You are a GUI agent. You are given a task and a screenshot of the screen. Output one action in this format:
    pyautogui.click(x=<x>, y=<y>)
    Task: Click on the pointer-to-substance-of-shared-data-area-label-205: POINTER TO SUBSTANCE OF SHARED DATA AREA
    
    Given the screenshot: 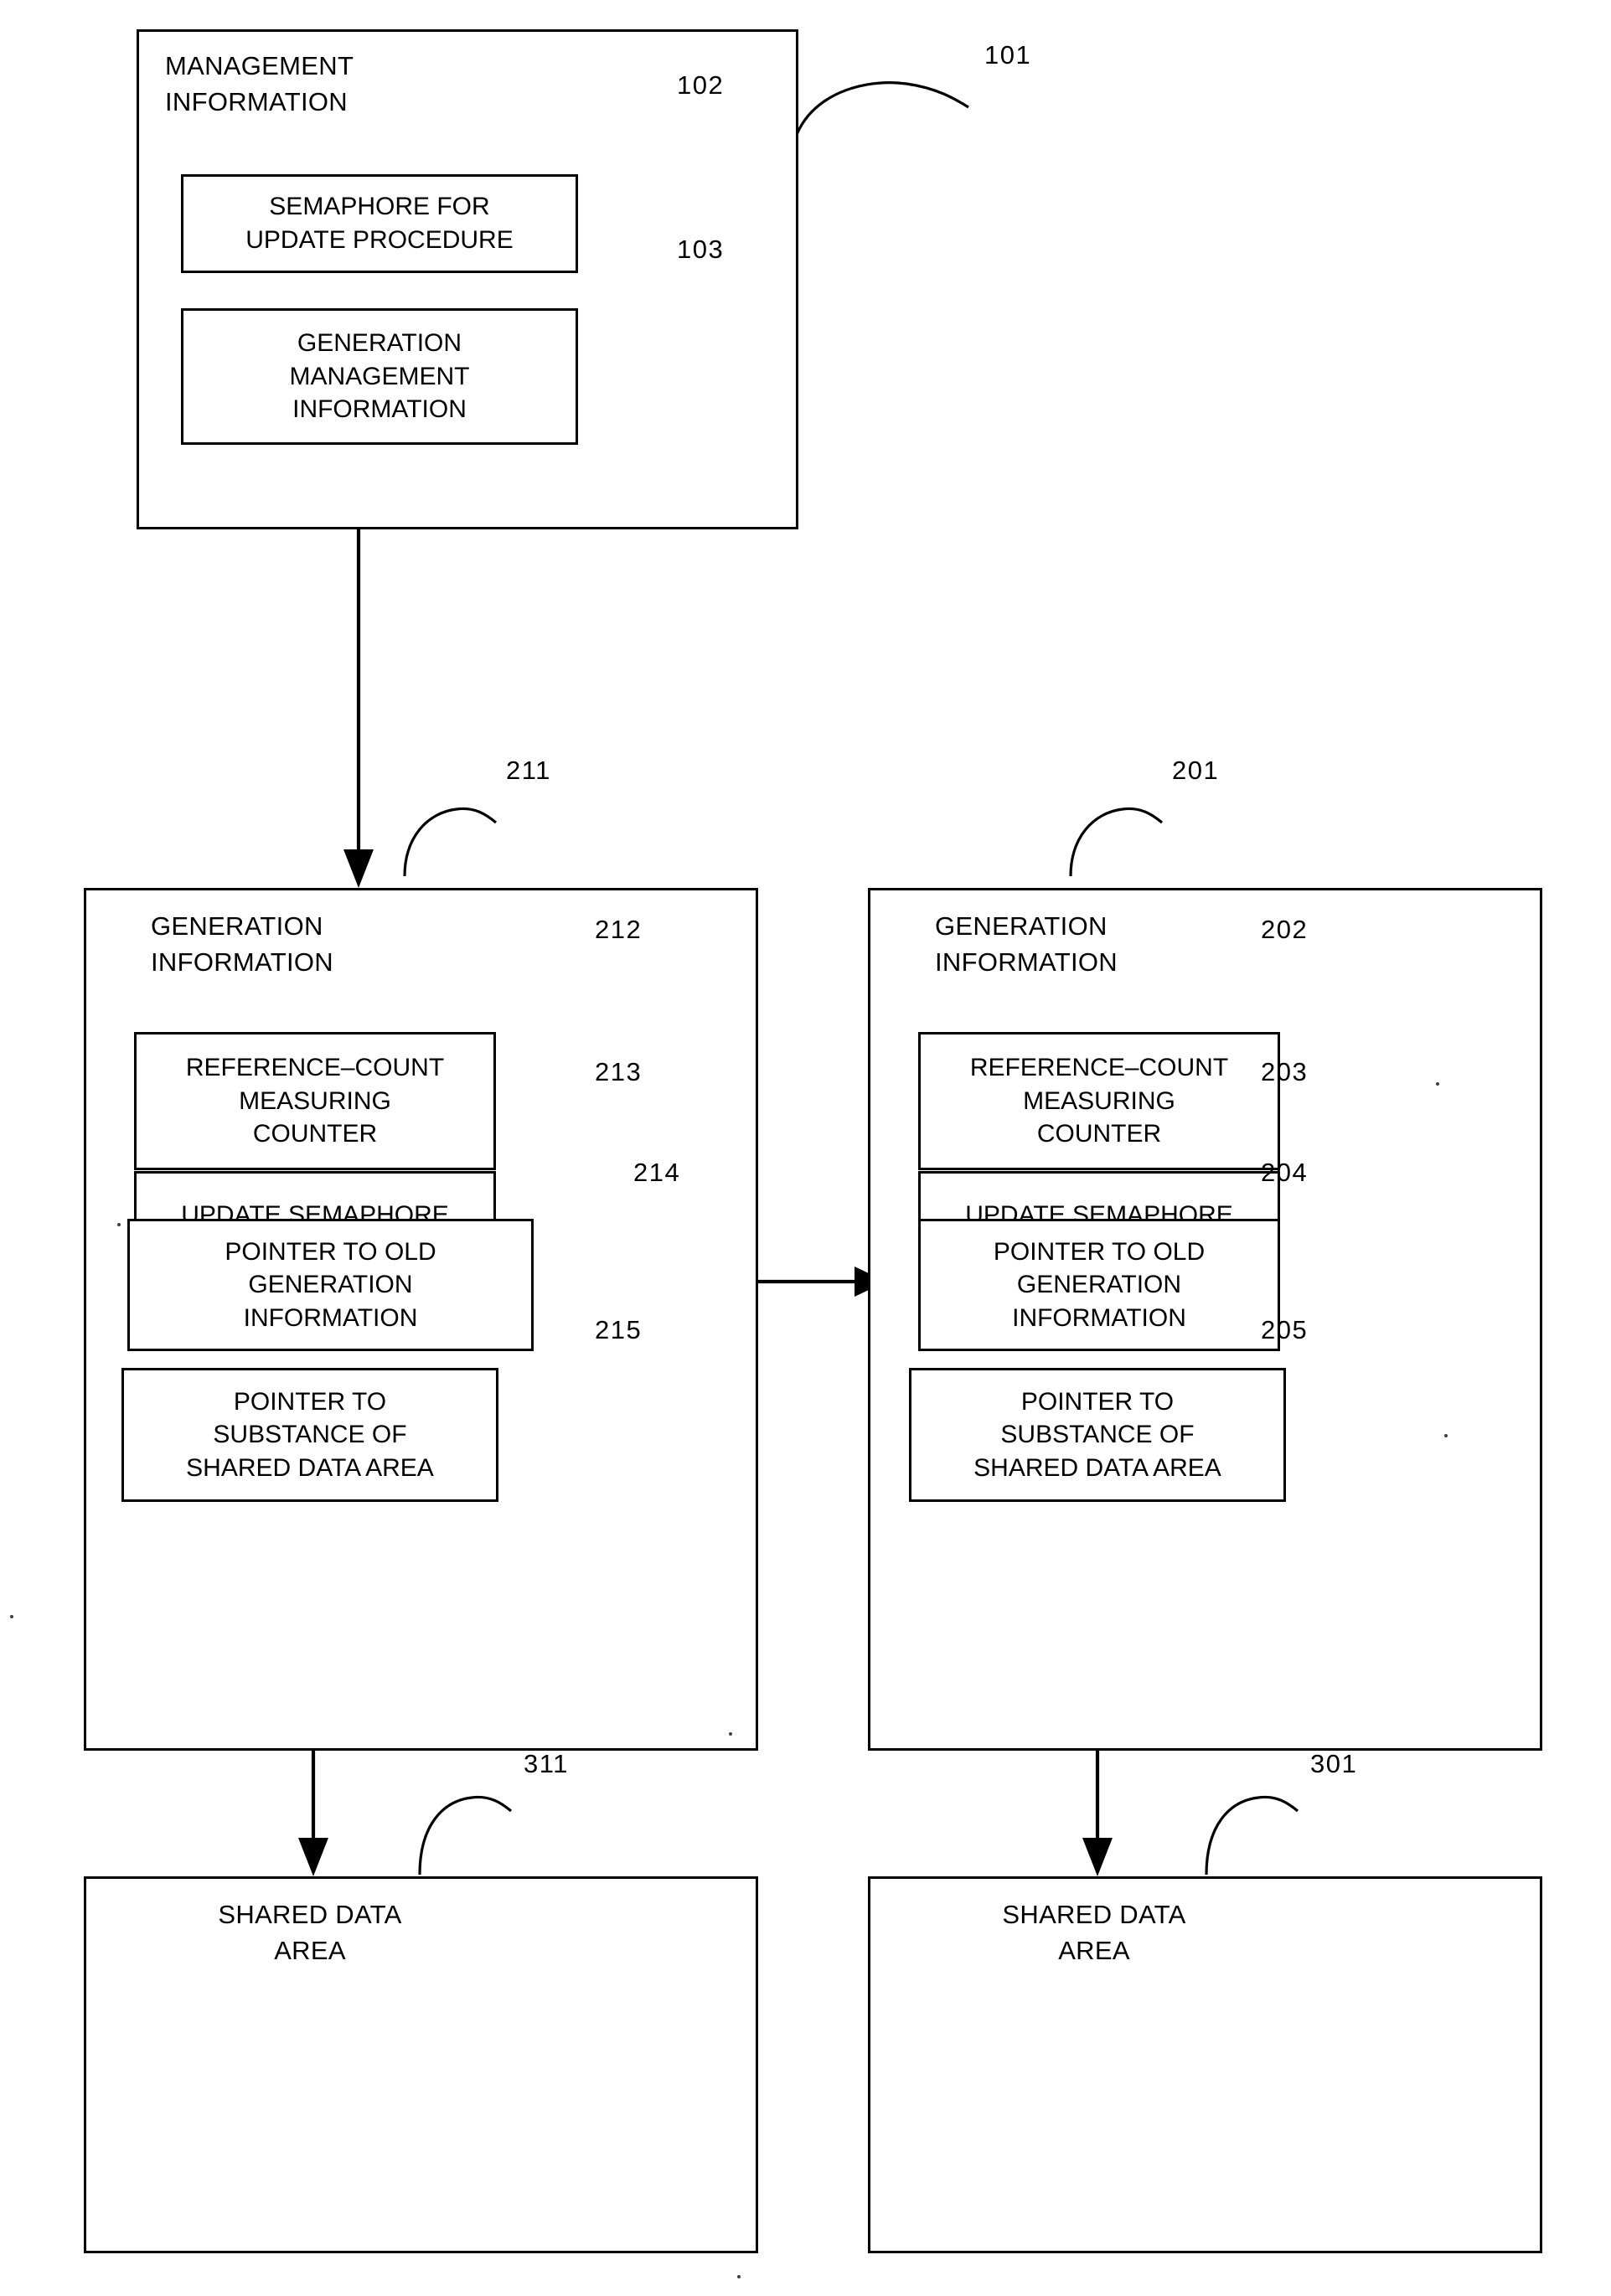 What is the action you would take?
    pyautogui.click(x=1097, y=1434)
    